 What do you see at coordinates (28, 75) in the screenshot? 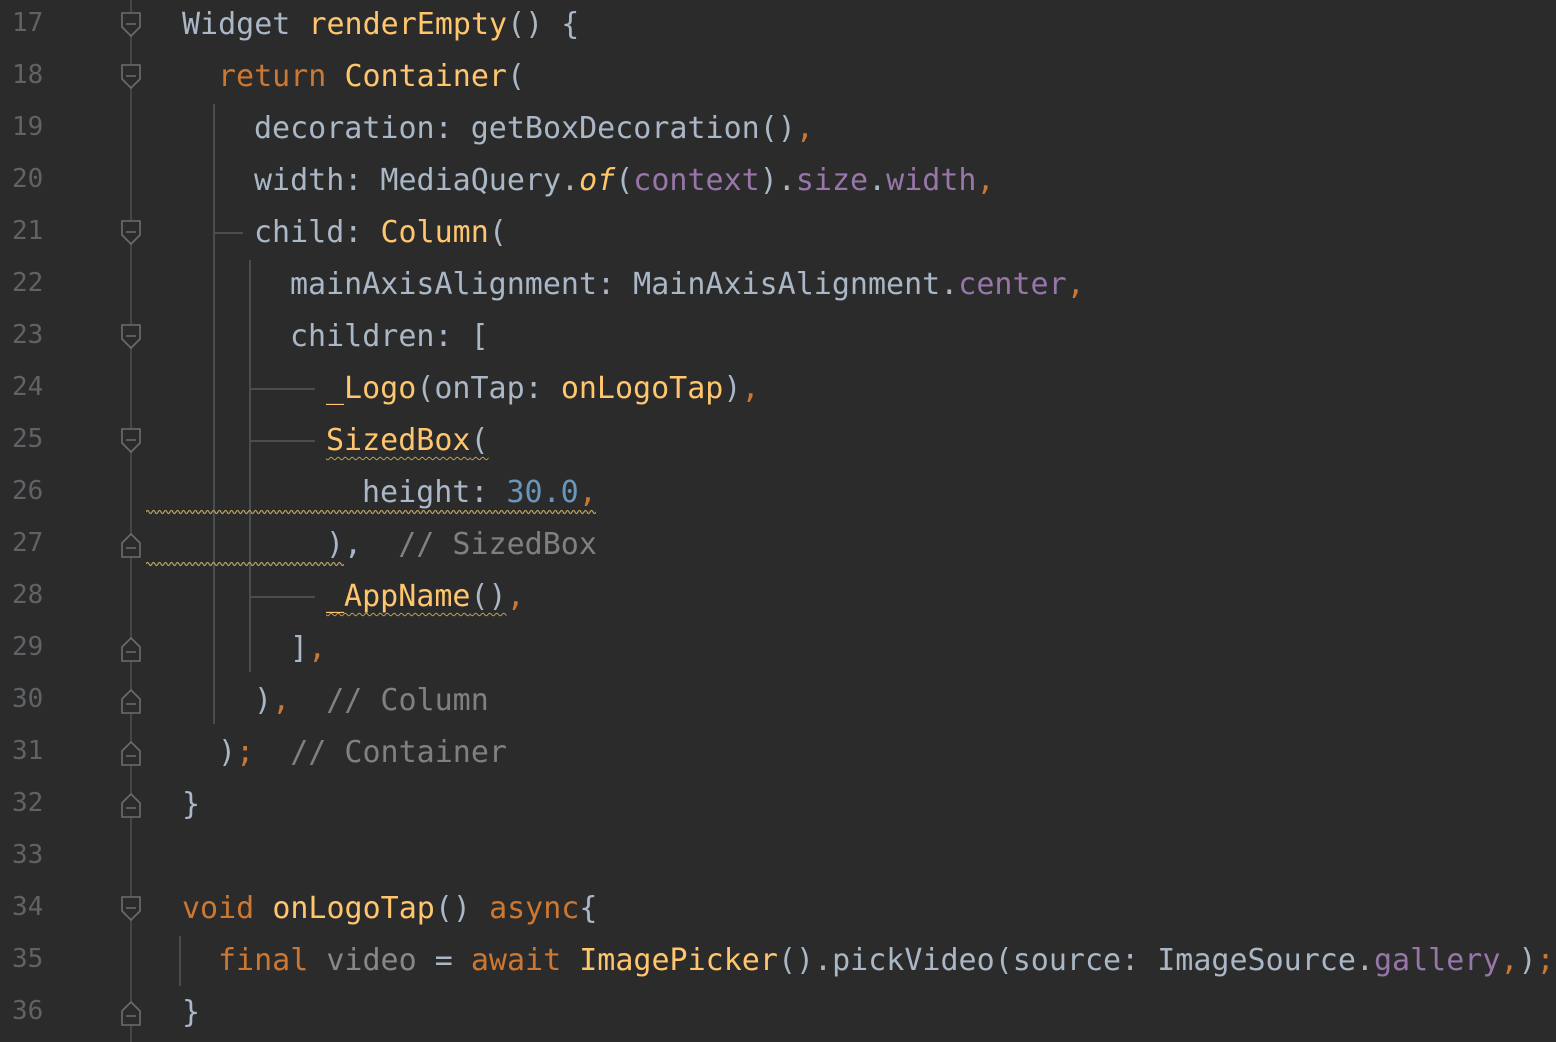
I see `line-number: 18` at bounding box center [28, 75].